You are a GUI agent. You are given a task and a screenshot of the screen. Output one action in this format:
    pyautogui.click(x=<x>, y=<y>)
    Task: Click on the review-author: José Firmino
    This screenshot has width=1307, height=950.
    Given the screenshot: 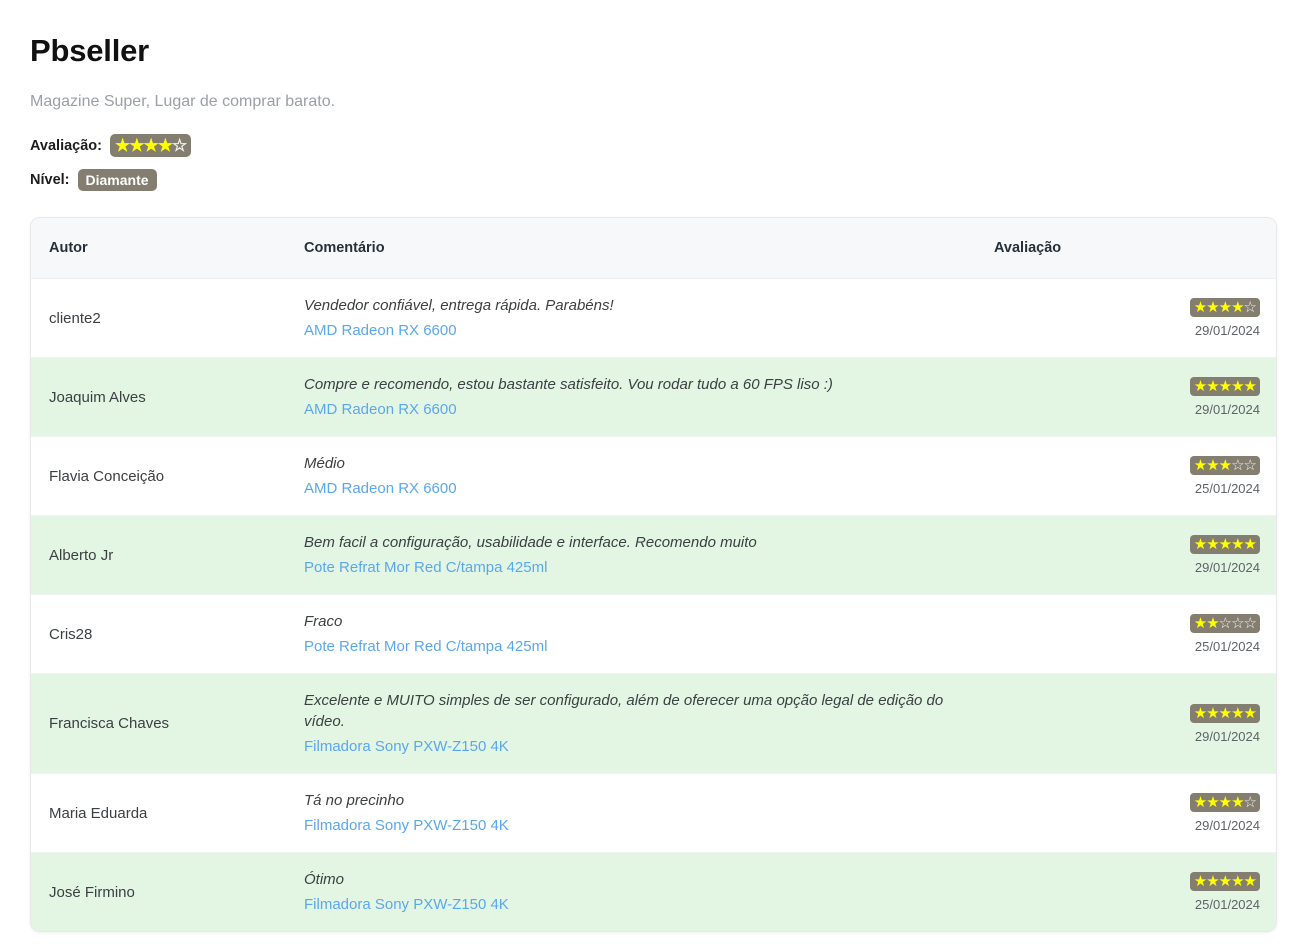 What is the action you would take?
    pyautogui.click(x=92, y=892)
    